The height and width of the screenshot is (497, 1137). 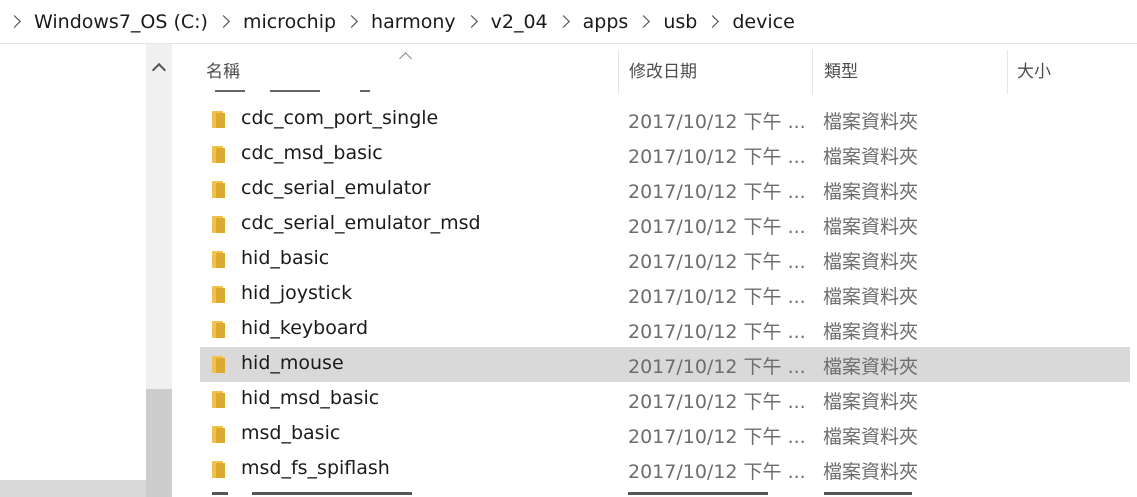 I want to click on file-row: msd_basic 2017/10/12 下午 ... 檔案資料夾, so click(x=665, y=434).